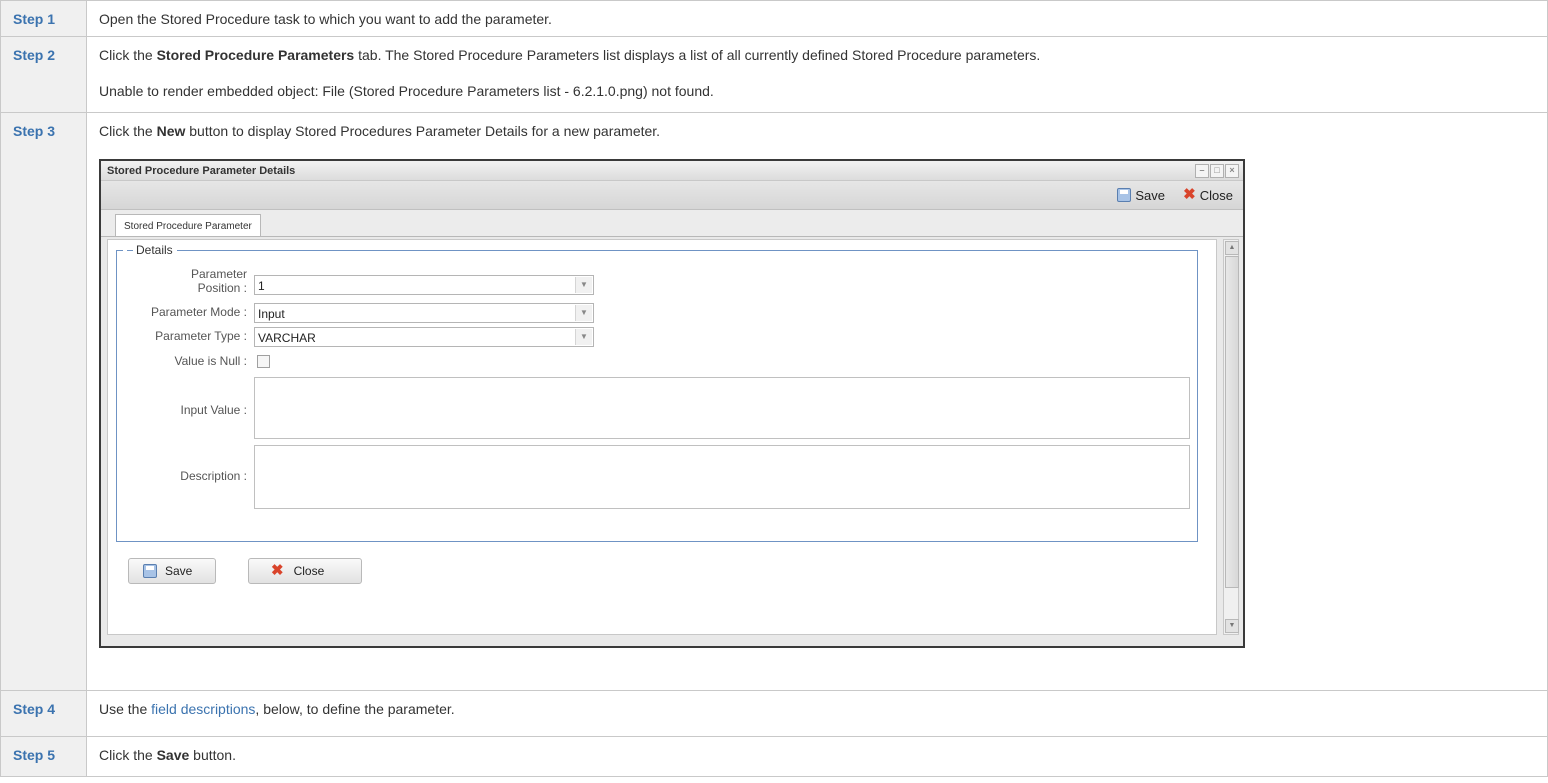 The width and height of the screenshot is (1548, 783). Describe the element at coordinates (173, 755) in the screenshot. I see `button-name: Save` at that location.